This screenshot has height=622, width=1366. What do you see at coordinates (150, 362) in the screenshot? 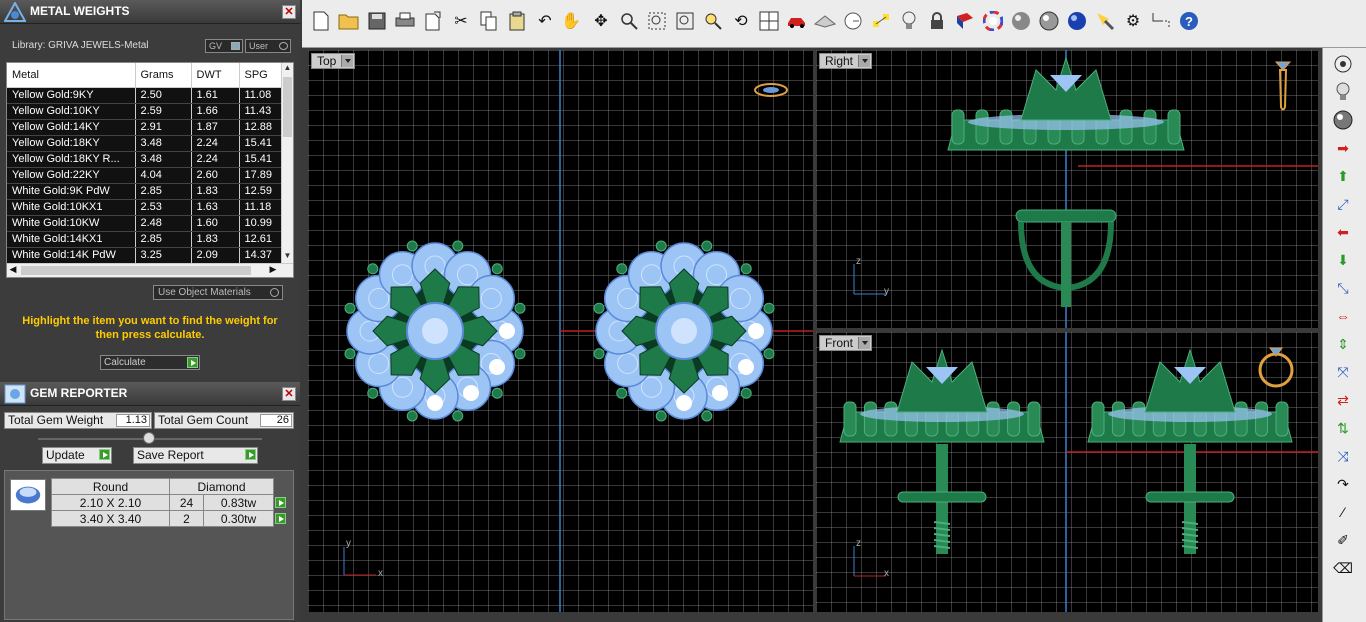
I see `calculate-button: Calculate` at bounding box center [150, 362].